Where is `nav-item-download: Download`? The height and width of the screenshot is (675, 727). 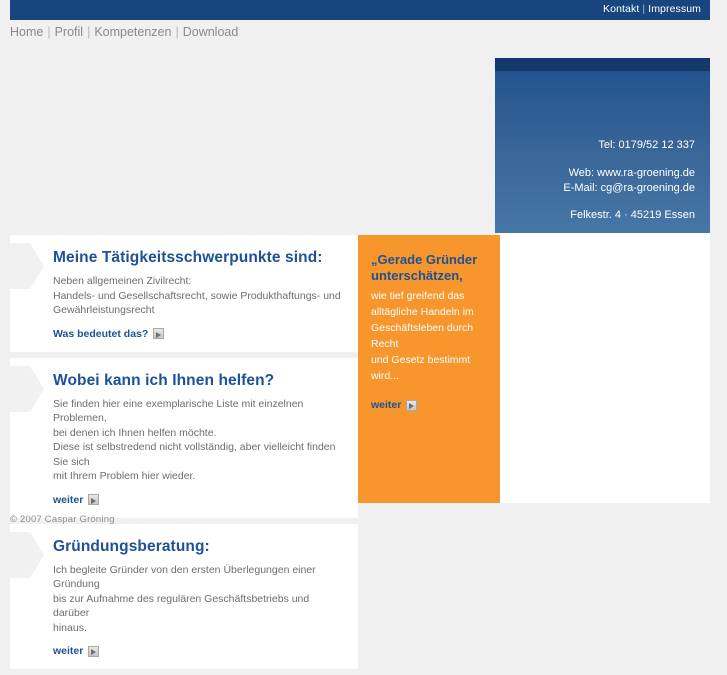
nav-item-download: Download is located at coordinates (211, 32).